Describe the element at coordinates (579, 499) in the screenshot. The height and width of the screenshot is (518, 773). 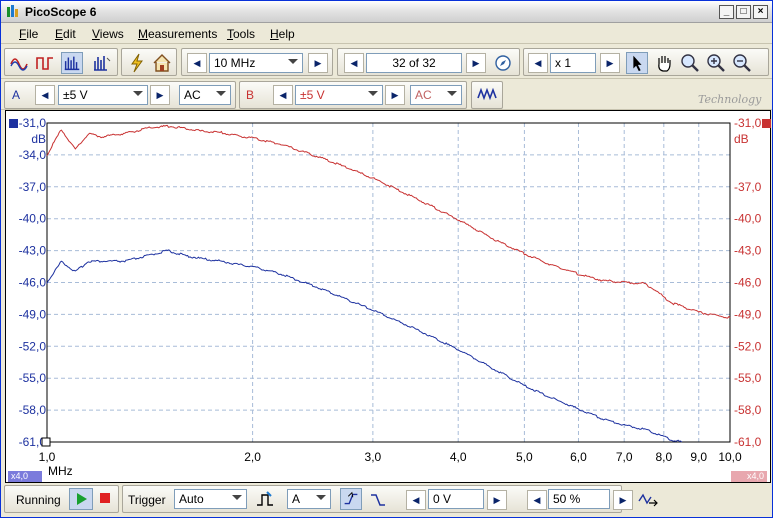
I see `pretrigger-field: 50 %` at that location.